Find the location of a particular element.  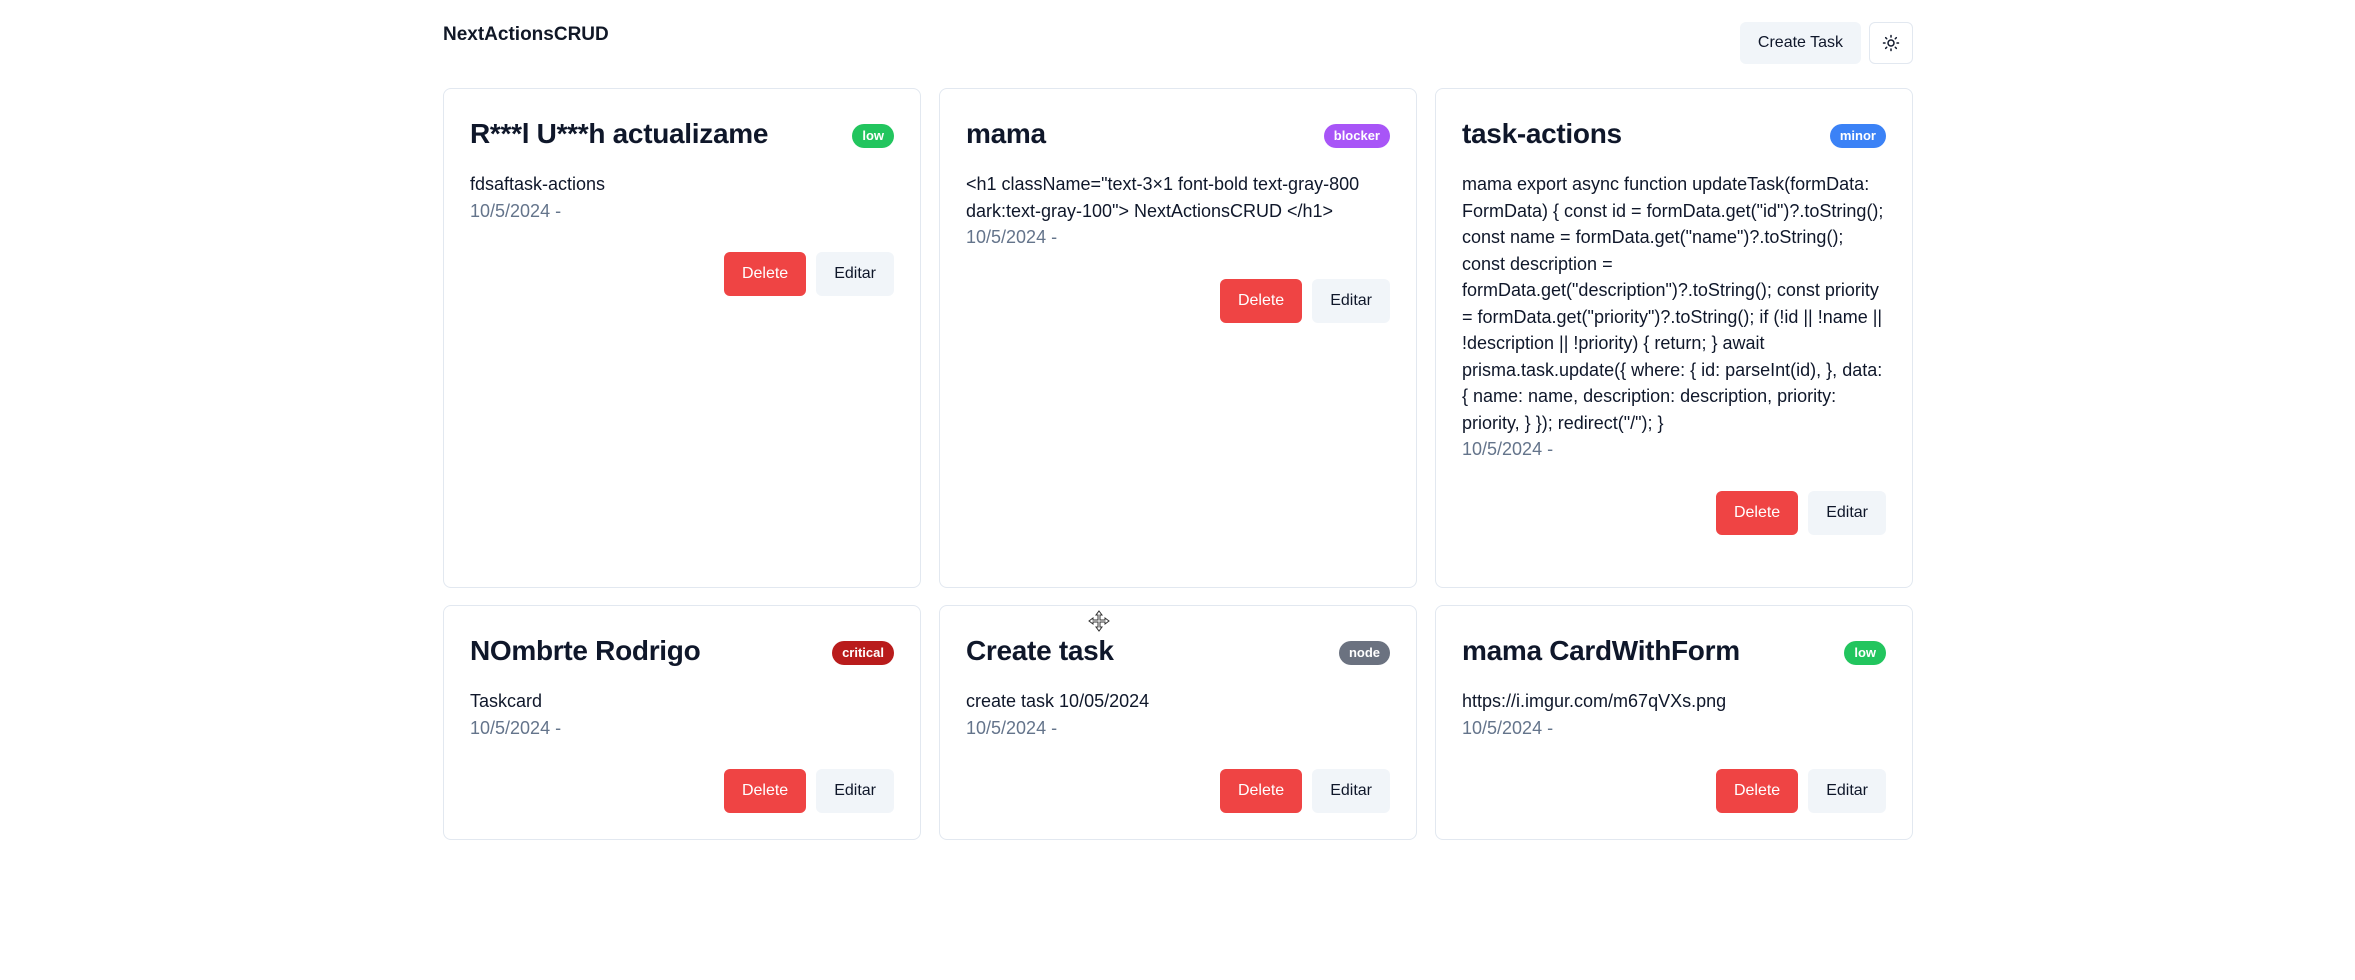

task-title: task-actions is located at coordinates (1542, 133).